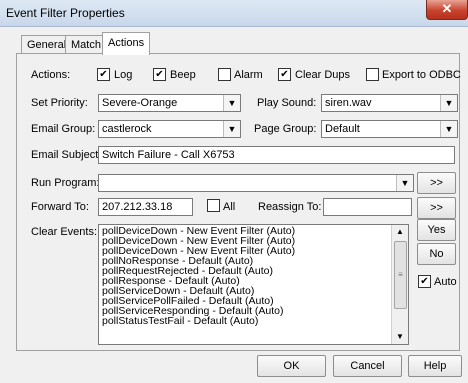 The image size is (468, 383). I want to click on email-group-select: castlerock ▼, so click(169, 129).